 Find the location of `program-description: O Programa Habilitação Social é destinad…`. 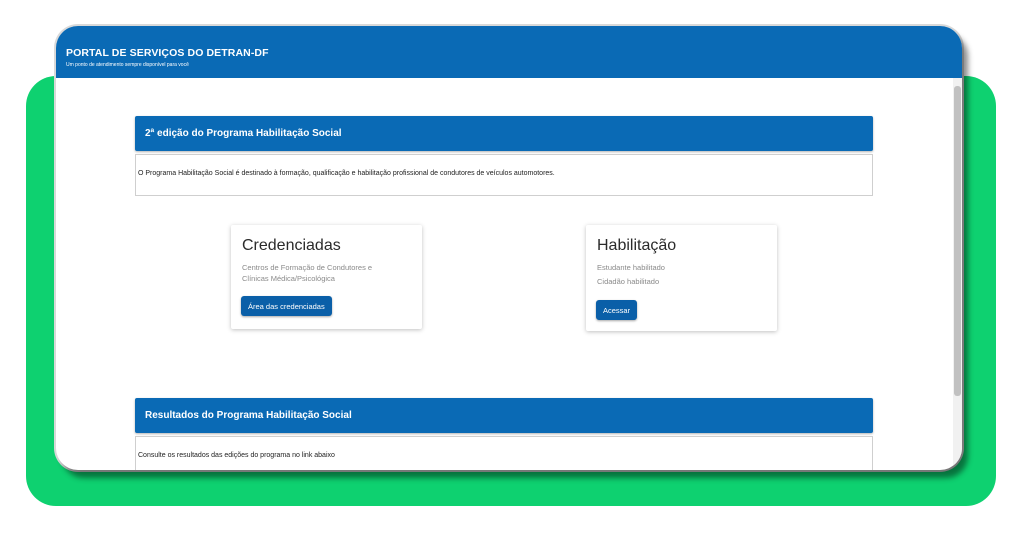

program-description: O Programa Habilitação Social é destinad… is located at coordinates (346, 173).